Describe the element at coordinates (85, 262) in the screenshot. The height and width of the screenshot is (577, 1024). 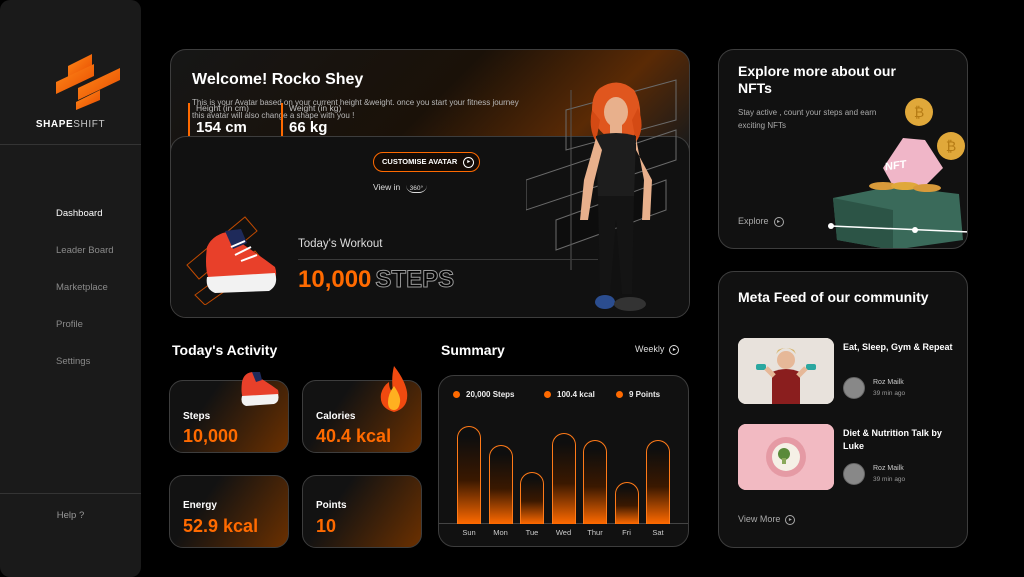
I see `sidebar-item-leader-board: Leader Board` at that location.